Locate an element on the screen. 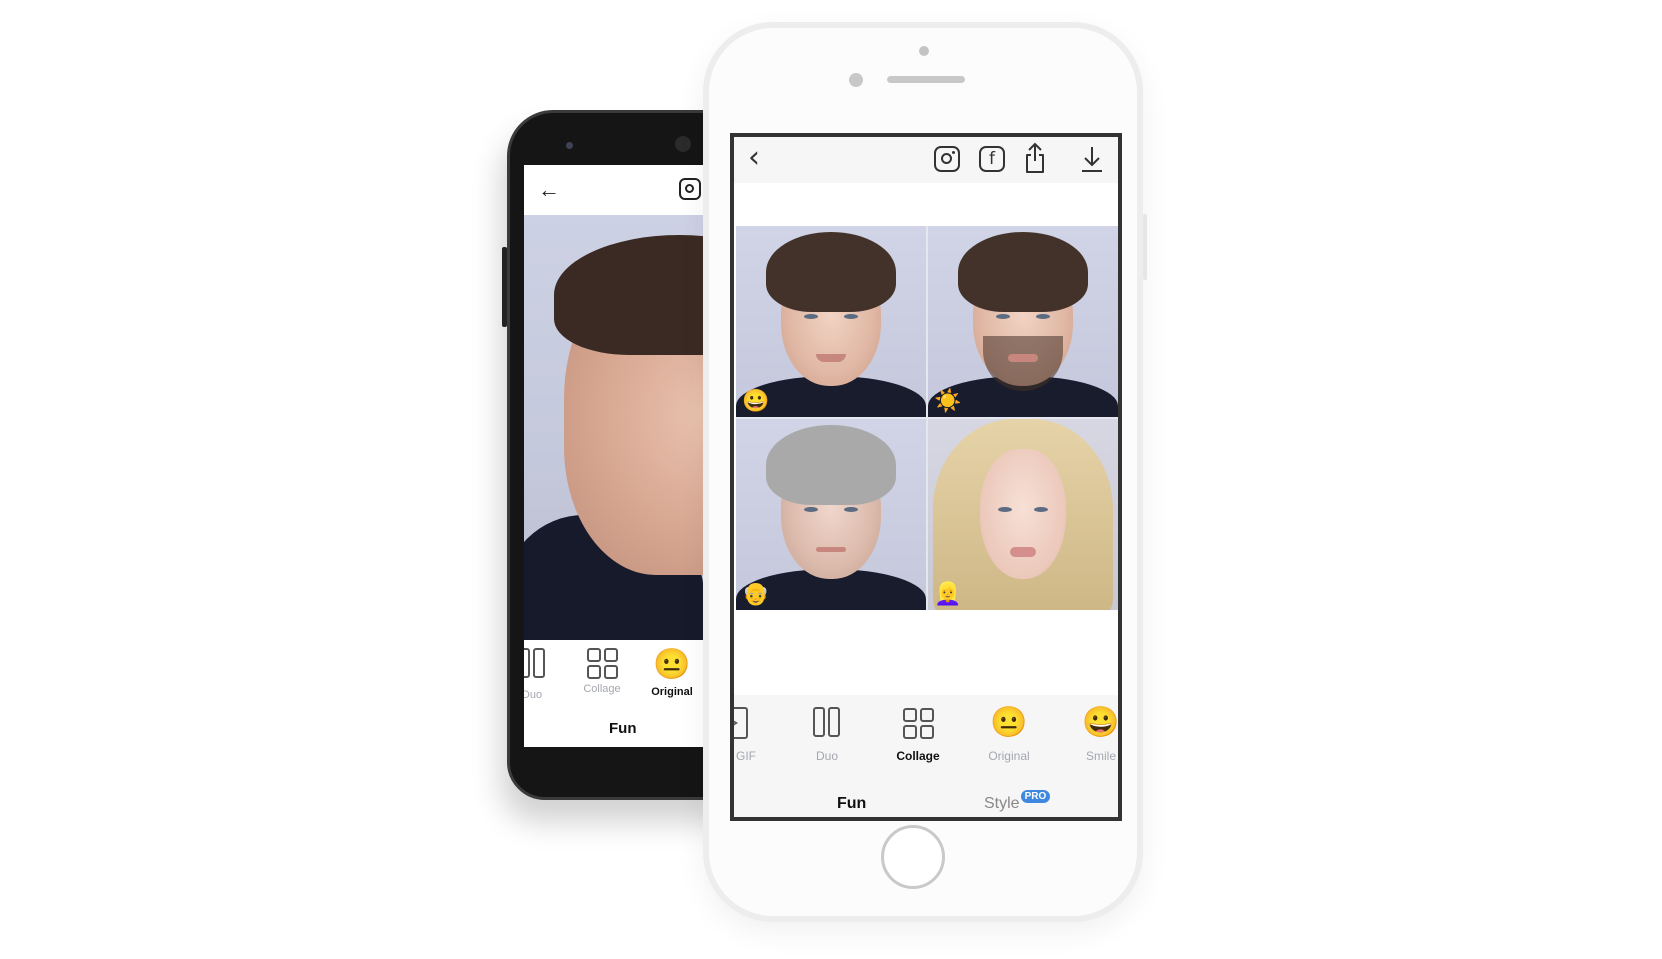  blonde-woman-emoji-icon: 👱‍♀️ is located at coordinates (948, 593).